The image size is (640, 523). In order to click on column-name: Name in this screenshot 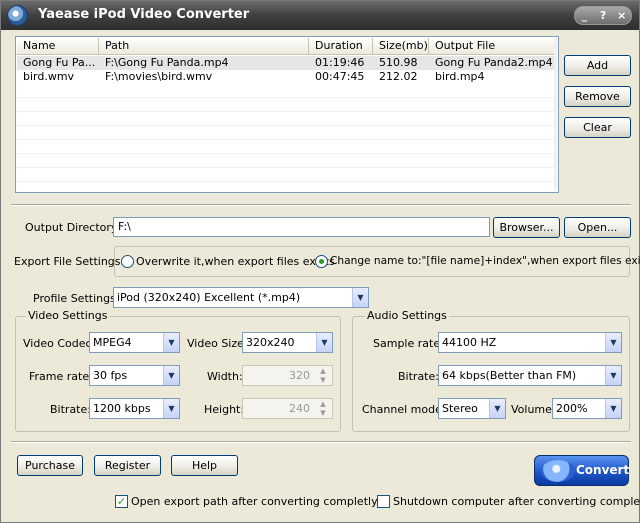, I will do `click(58, 46)`.